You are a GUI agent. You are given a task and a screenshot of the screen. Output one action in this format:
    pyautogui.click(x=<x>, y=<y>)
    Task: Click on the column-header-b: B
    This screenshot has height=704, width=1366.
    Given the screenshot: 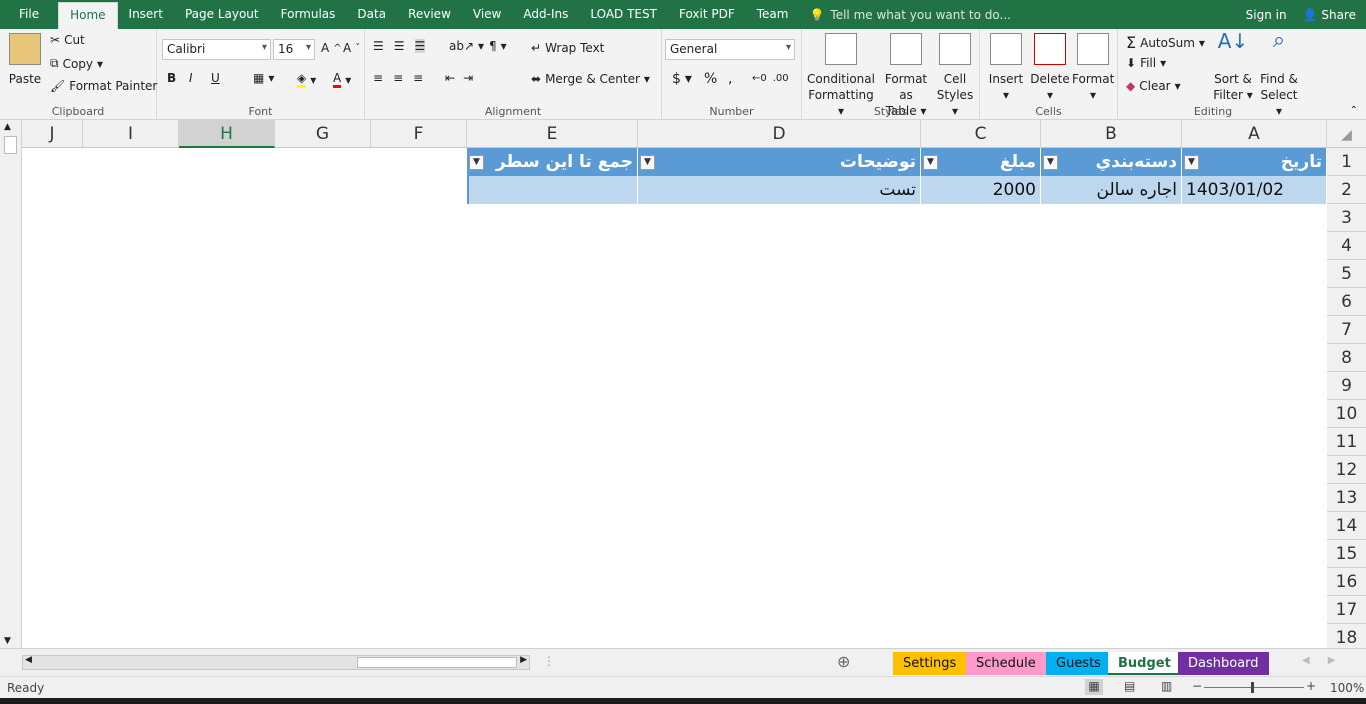 What is the action you would take?
    pyautogui.click(x=1111, y=134)
    